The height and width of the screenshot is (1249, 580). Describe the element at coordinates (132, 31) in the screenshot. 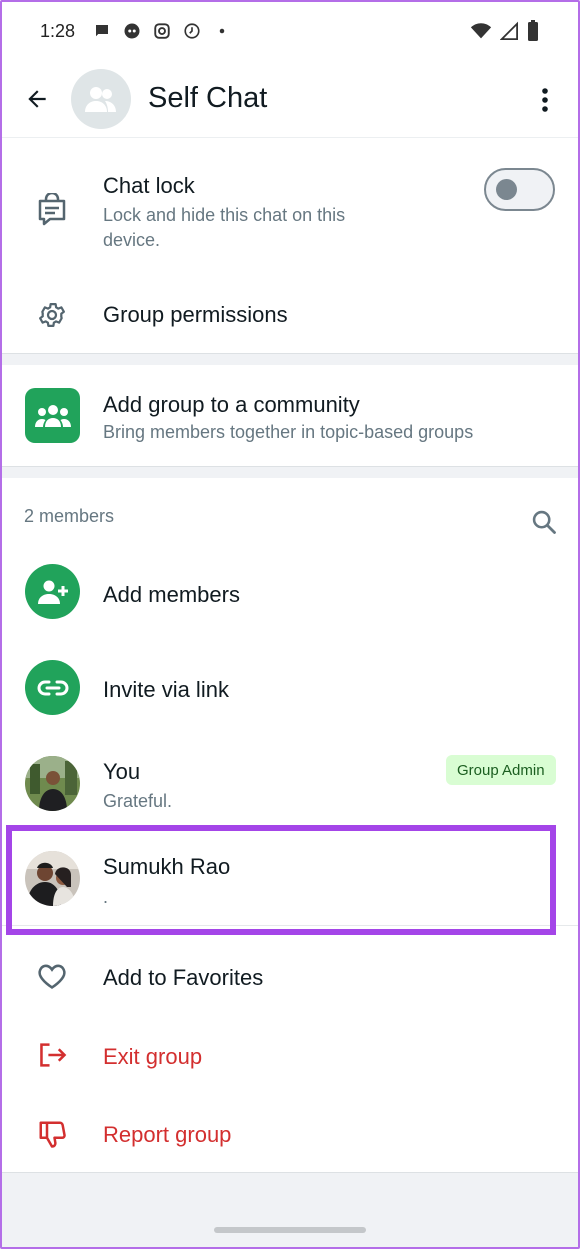

I see `messenger-icon` at that location.